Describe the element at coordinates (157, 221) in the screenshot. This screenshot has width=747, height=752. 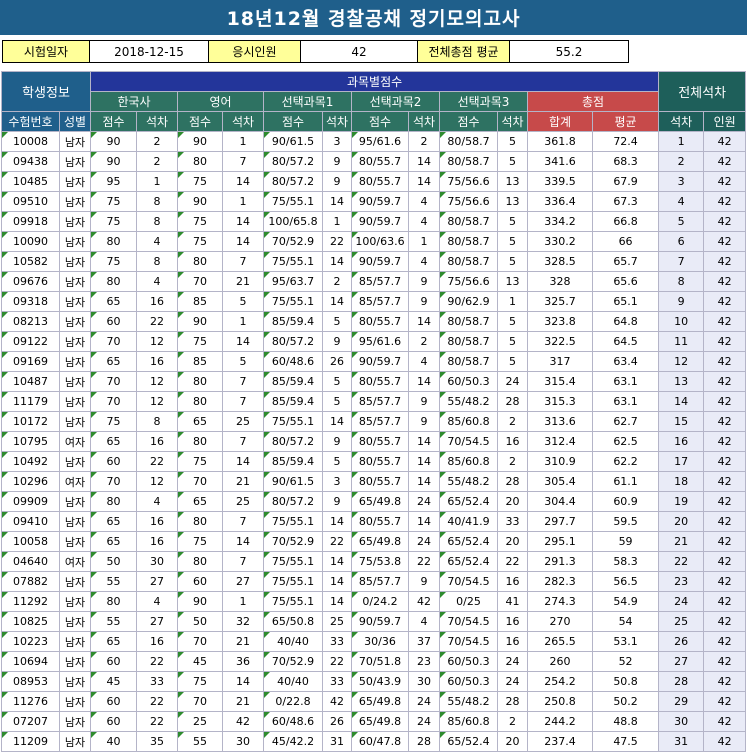
I see `korean-history-rank: 8` at that location.